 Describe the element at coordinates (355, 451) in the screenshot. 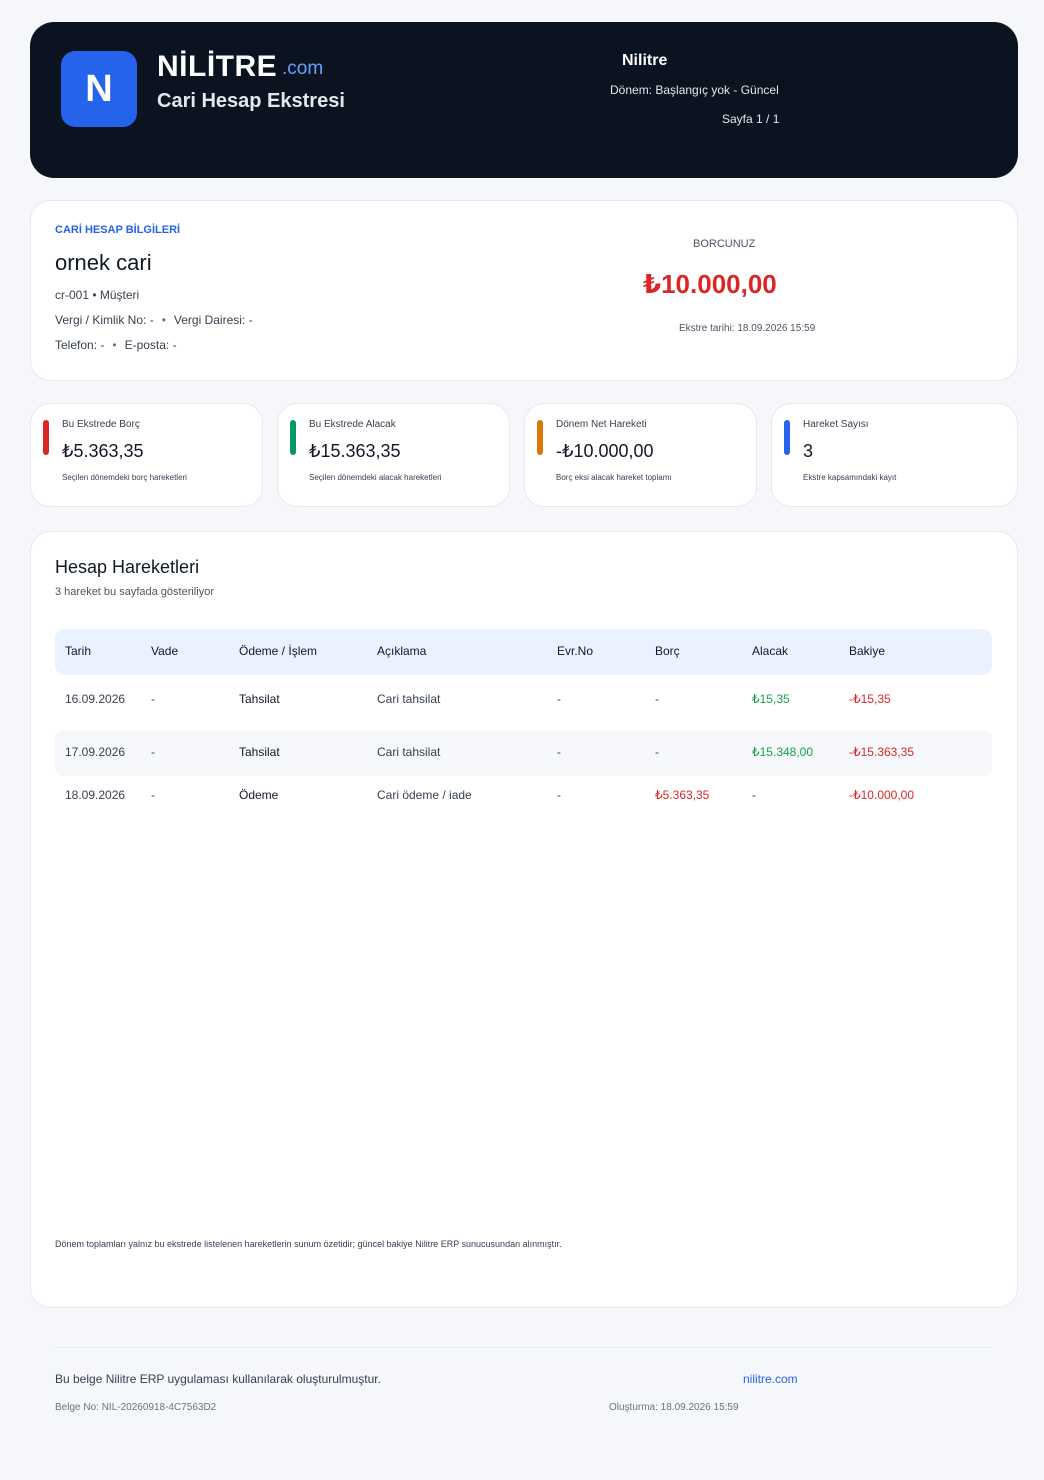

I see `kpi-value: ₺15.363,35` at that location.